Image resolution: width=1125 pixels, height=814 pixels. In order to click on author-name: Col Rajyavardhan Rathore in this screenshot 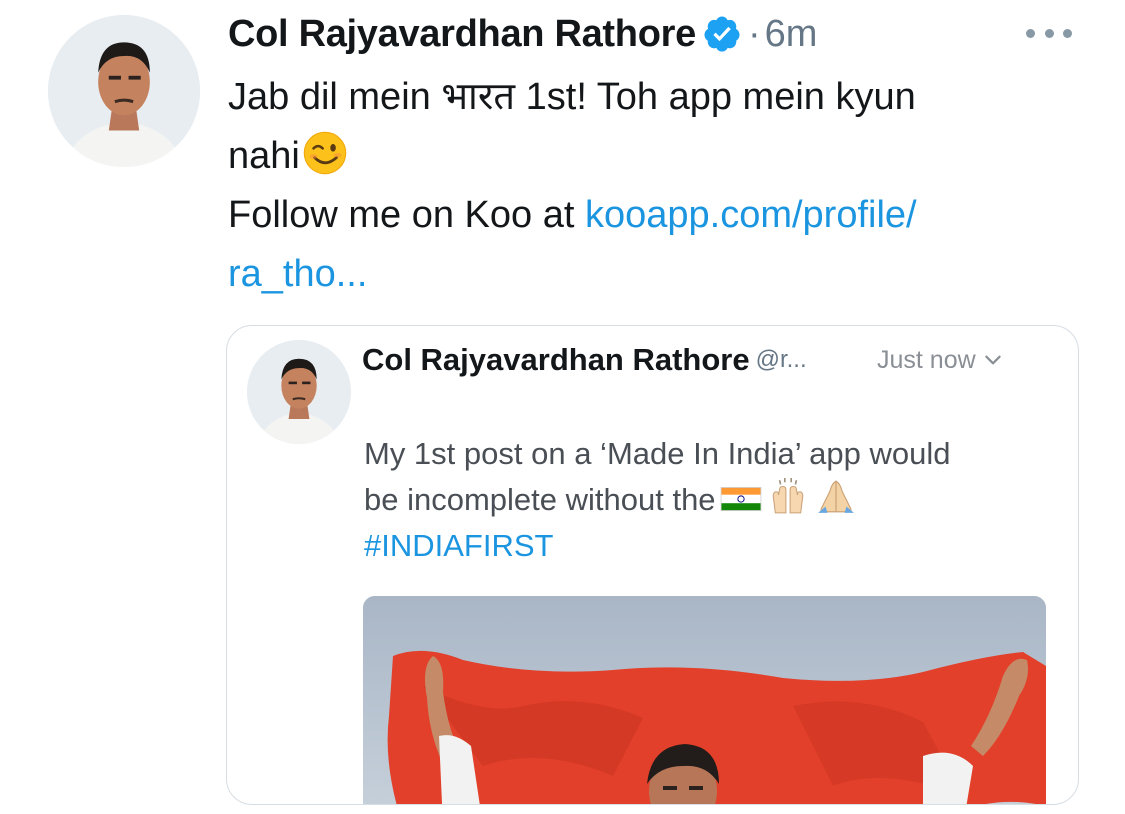, I will do `click(462, 34)`.